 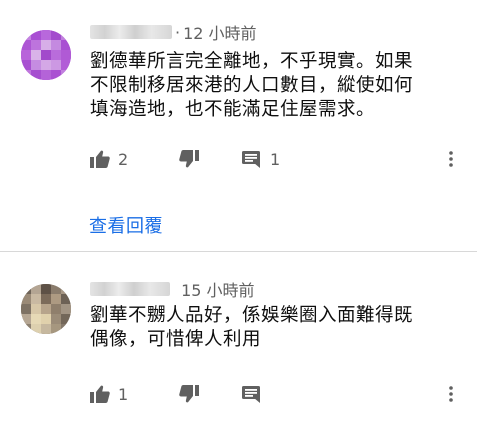 What do you see at coordinates (176, 339) in the screenshot?
I see `comment-text-line: 偶像，可惜俾人利用` at bounding box center [176, 339].